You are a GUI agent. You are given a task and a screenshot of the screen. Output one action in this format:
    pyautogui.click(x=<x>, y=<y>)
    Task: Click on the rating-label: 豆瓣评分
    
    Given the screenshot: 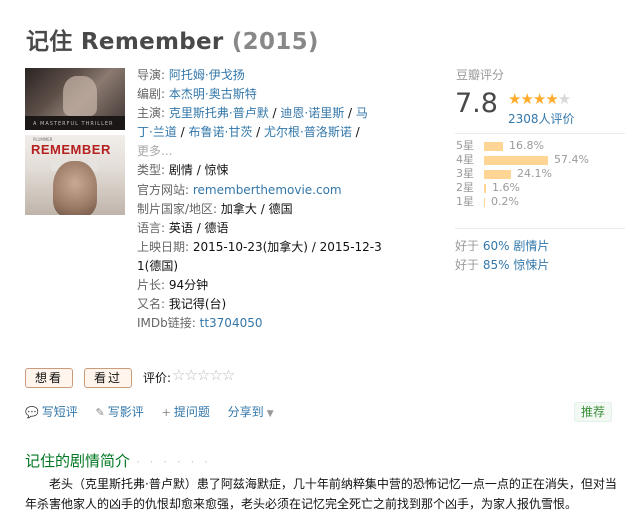 What is the action you would take?
    pyautogui.click(x=480, y=75)
    